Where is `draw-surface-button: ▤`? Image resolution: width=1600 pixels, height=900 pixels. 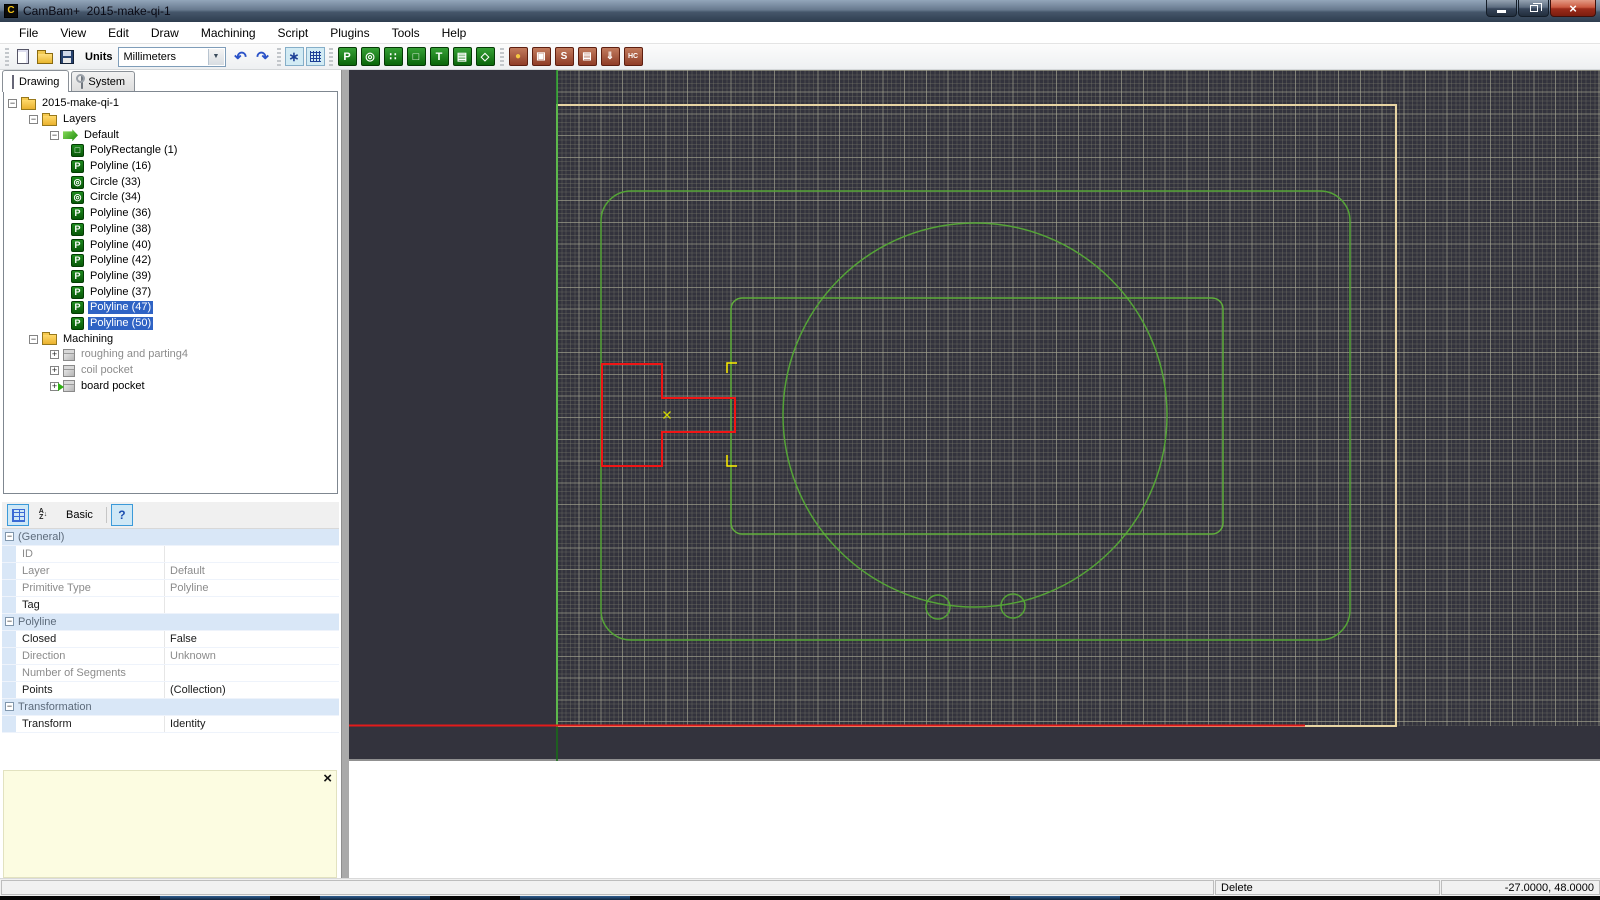 draw-surface-button: ▤ is located at coordinates (462, 56).